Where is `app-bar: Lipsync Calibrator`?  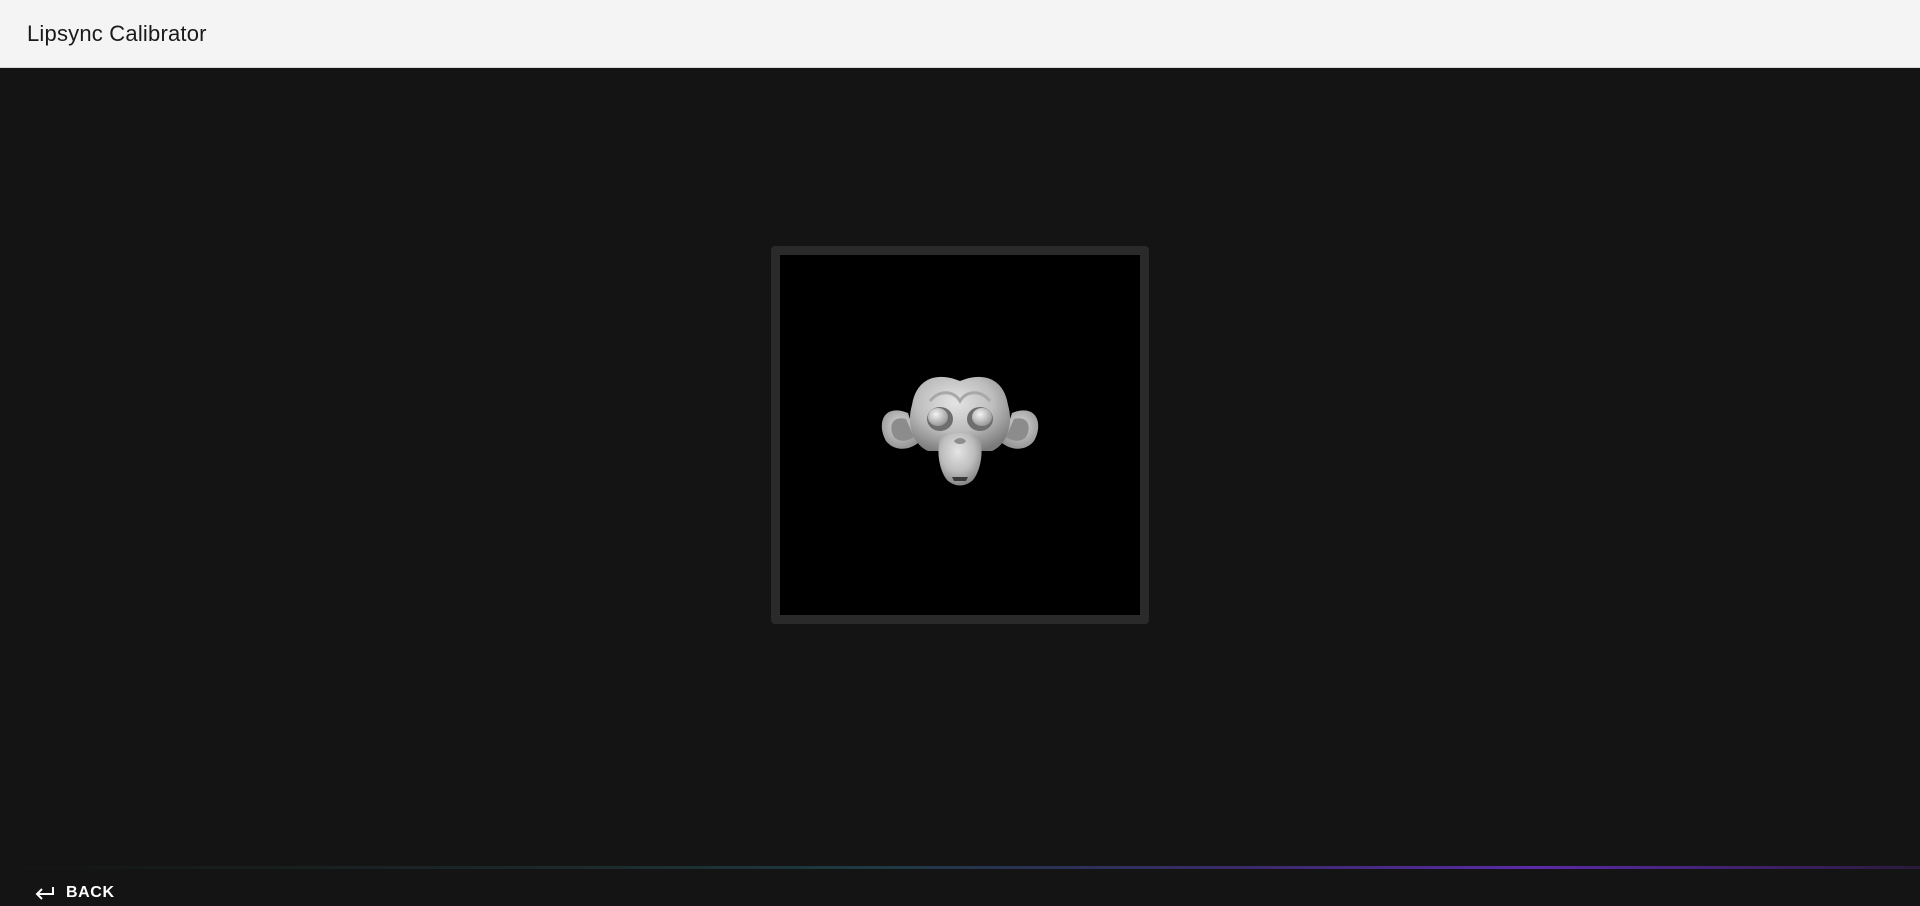 app-bar: Lipsync Calibrator is located at coordinates (960, 34).